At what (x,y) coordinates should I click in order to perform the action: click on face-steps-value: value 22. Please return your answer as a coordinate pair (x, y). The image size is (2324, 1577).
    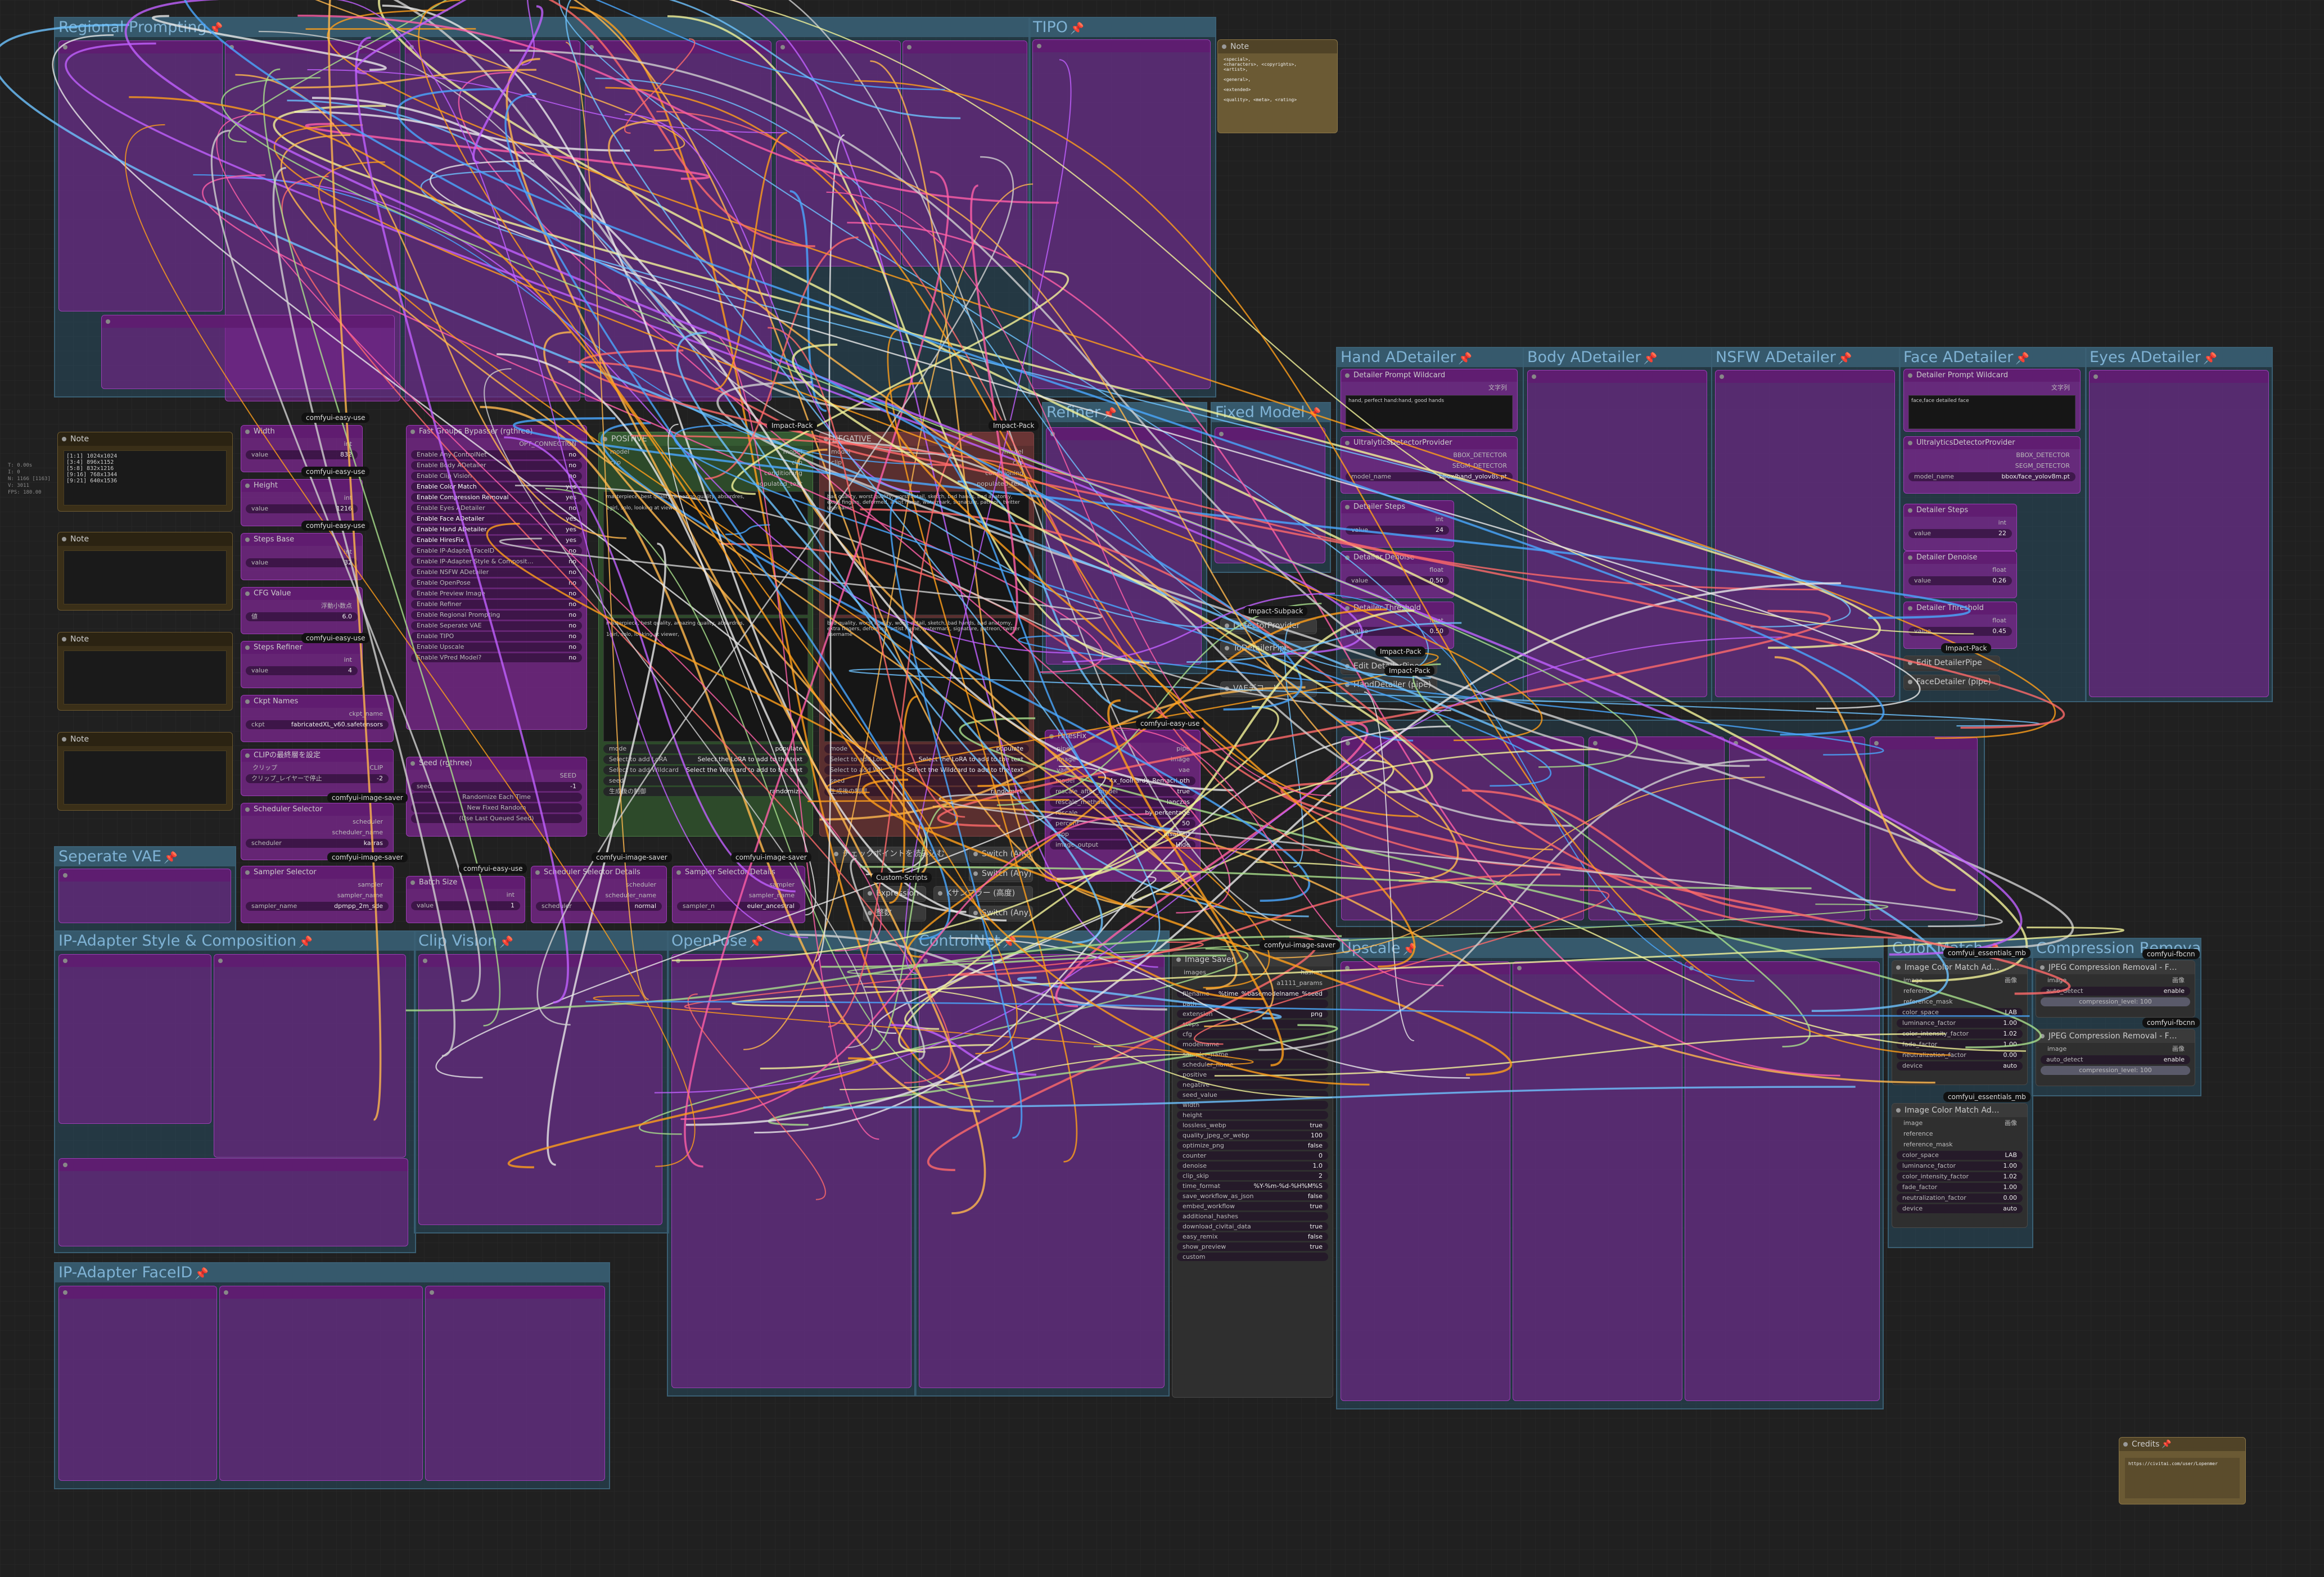
    Looking at the image, I should click on (1960, 533).